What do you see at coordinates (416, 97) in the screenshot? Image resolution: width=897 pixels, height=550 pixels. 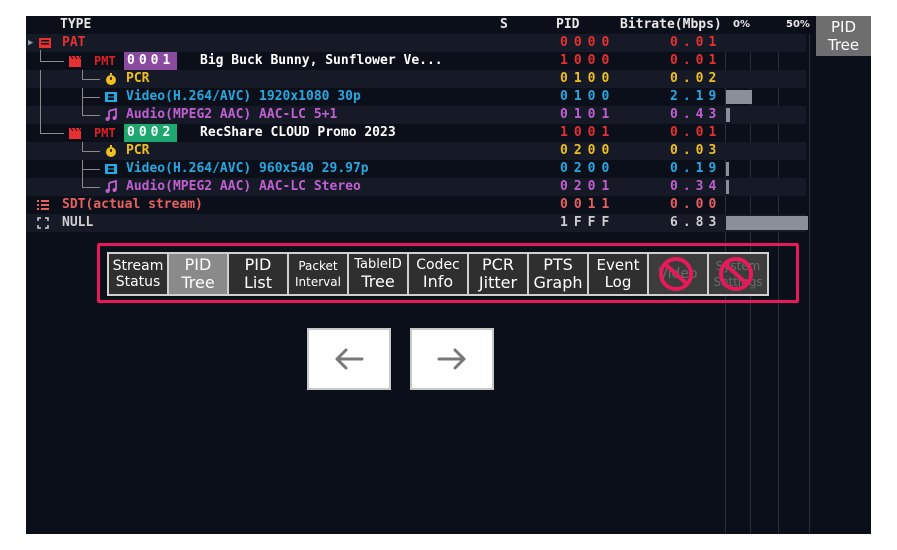 I see `tree-row-video: Video(H.264/AVC) 1920x1080 30p 0100 2.19` at bounding box center [416, 97].